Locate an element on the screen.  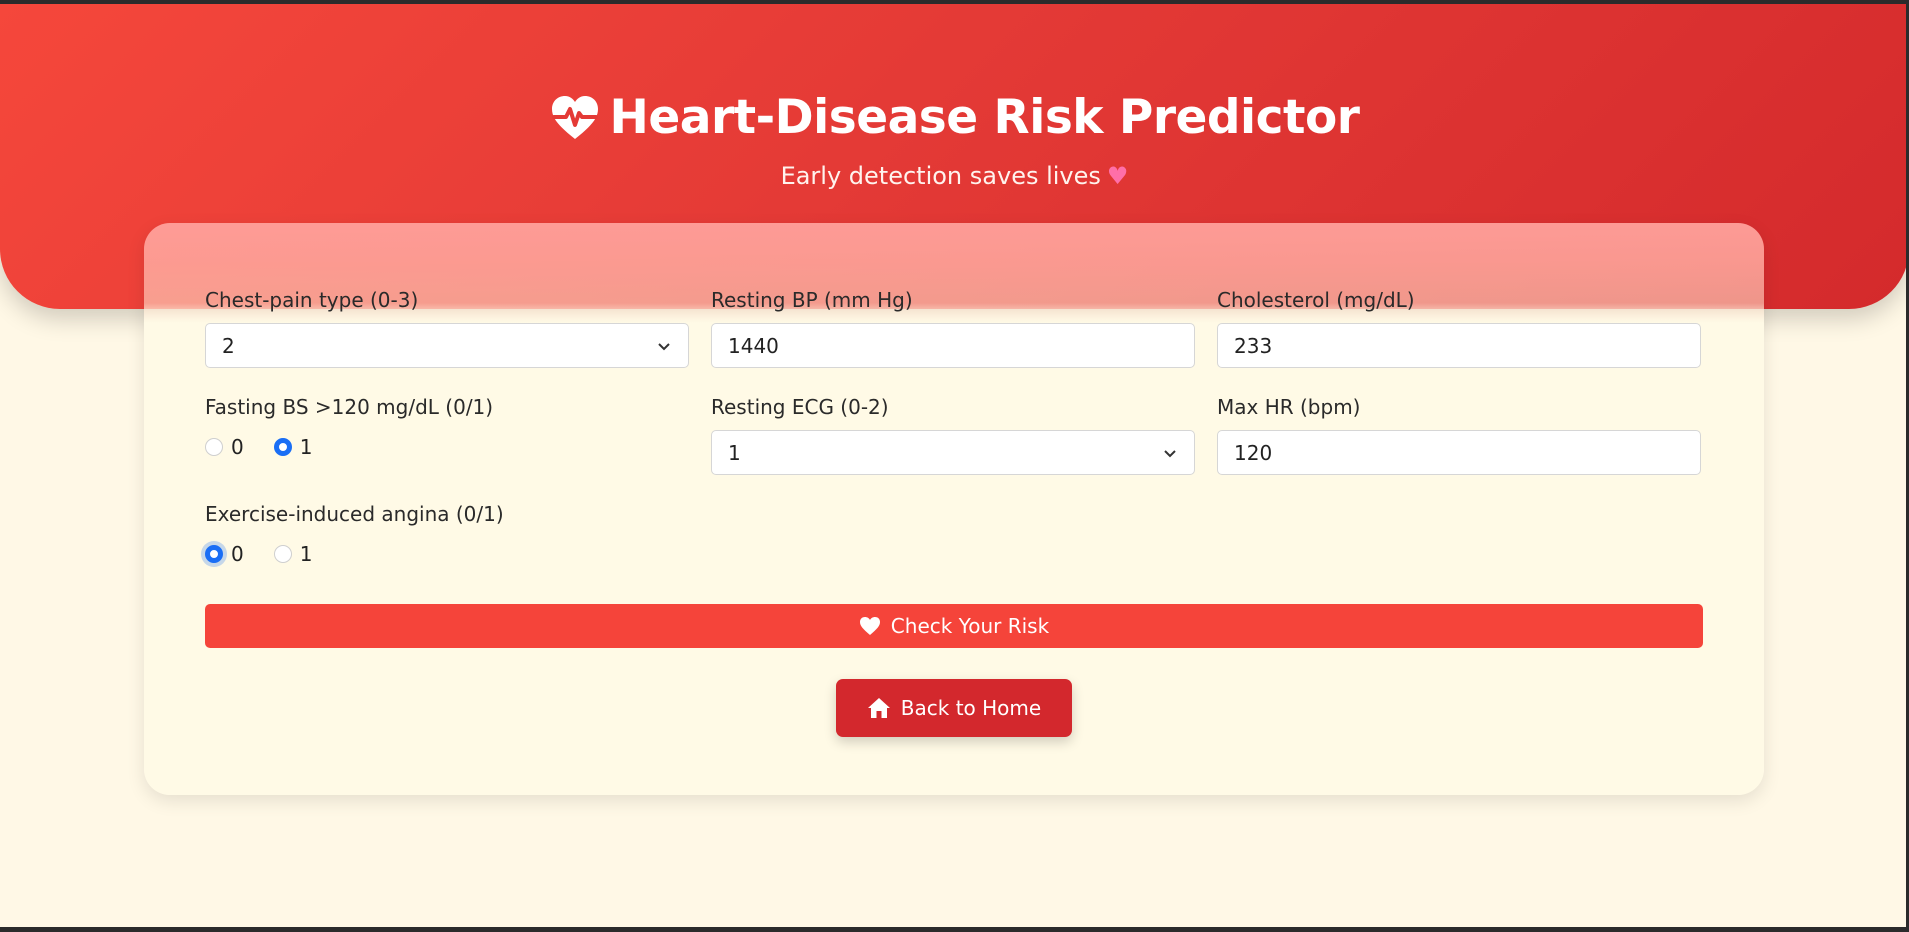
angina-label: Exercise-induced angina (0/1) is located at coordinates (354, 514).